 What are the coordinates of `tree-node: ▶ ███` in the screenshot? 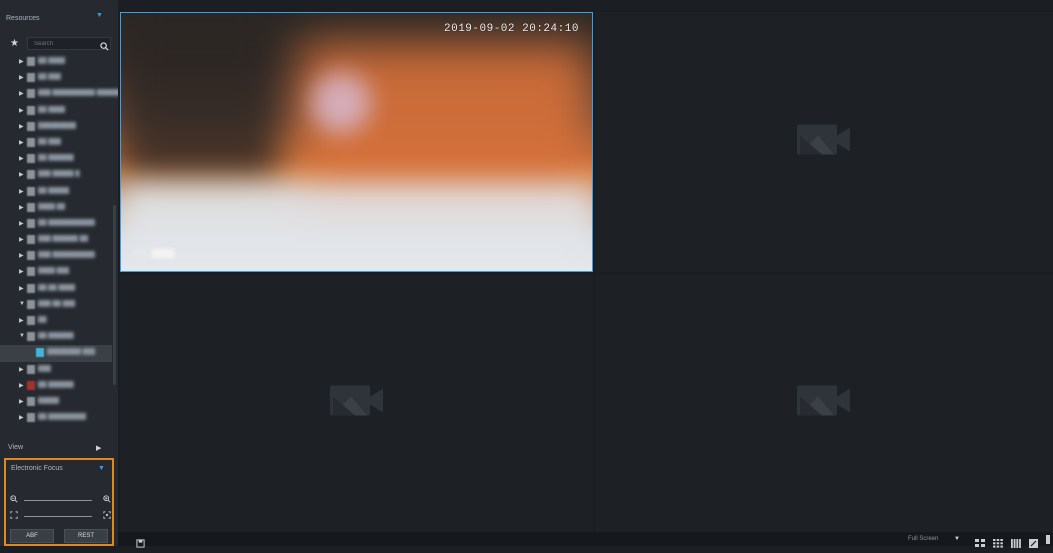 It's located at (56, 370).